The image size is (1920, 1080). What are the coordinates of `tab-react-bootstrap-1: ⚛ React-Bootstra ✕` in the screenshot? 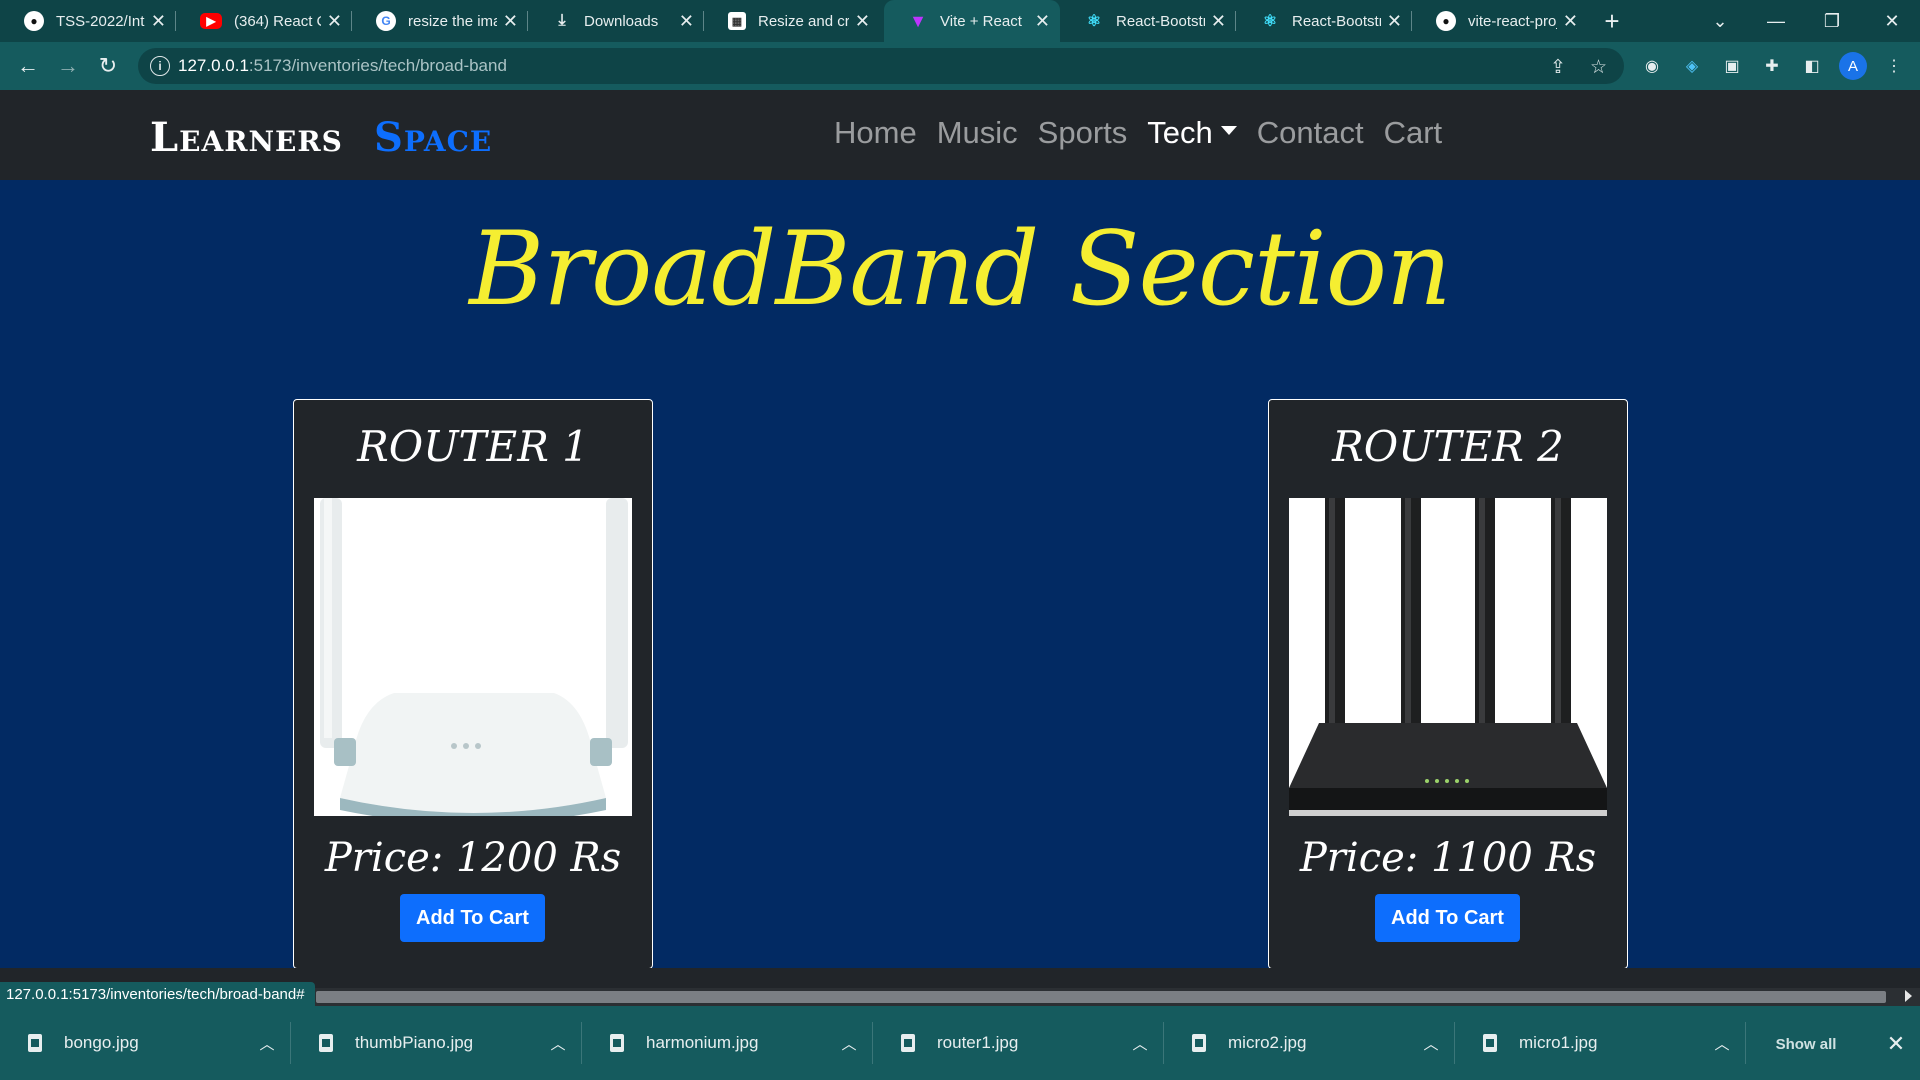 It's located at (1148, 21).